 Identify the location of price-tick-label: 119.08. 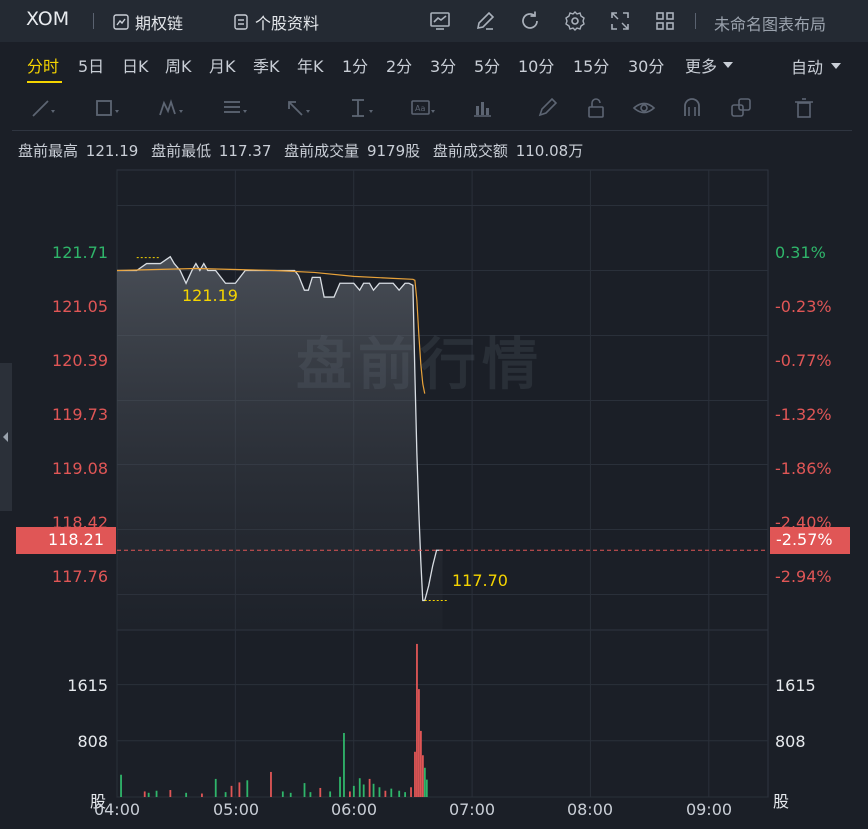
(80, 468).